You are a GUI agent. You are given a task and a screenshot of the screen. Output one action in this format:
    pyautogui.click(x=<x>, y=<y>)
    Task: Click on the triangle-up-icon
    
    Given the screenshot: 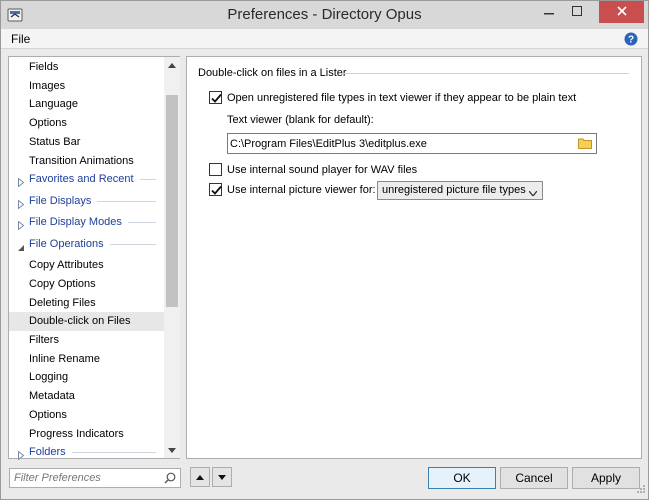 What is the action you would take?
    pyautogui.click(x=200, y=477)
    